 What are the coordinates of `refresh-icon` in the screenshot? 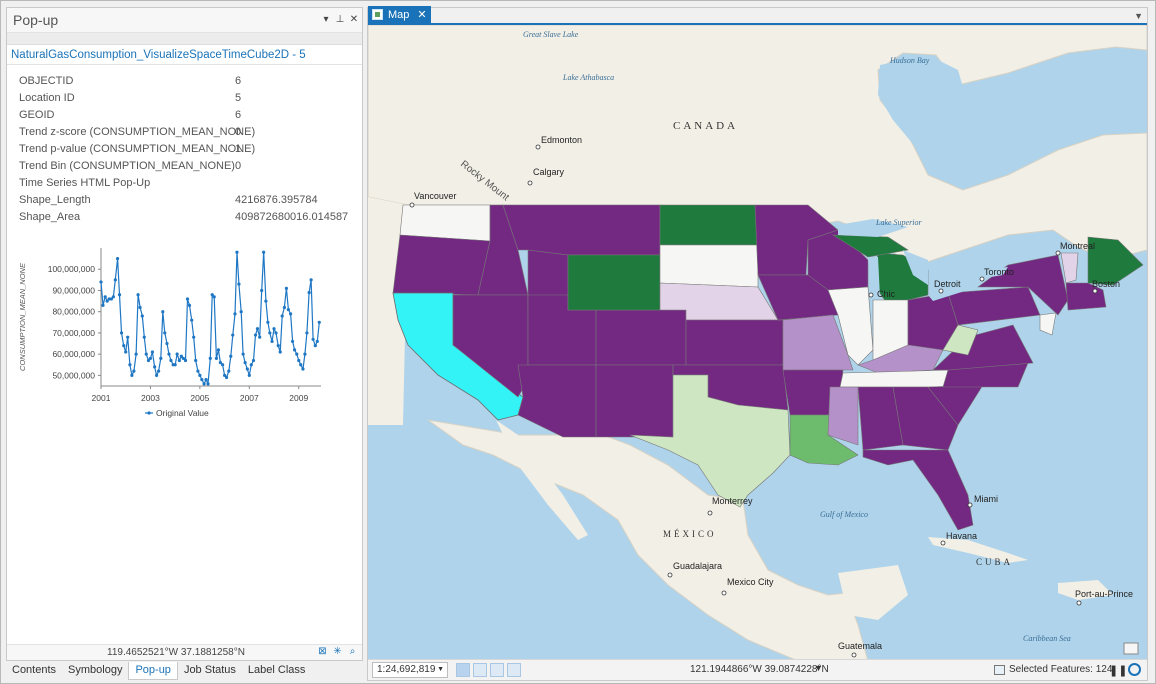 It's located at (1134, 669).